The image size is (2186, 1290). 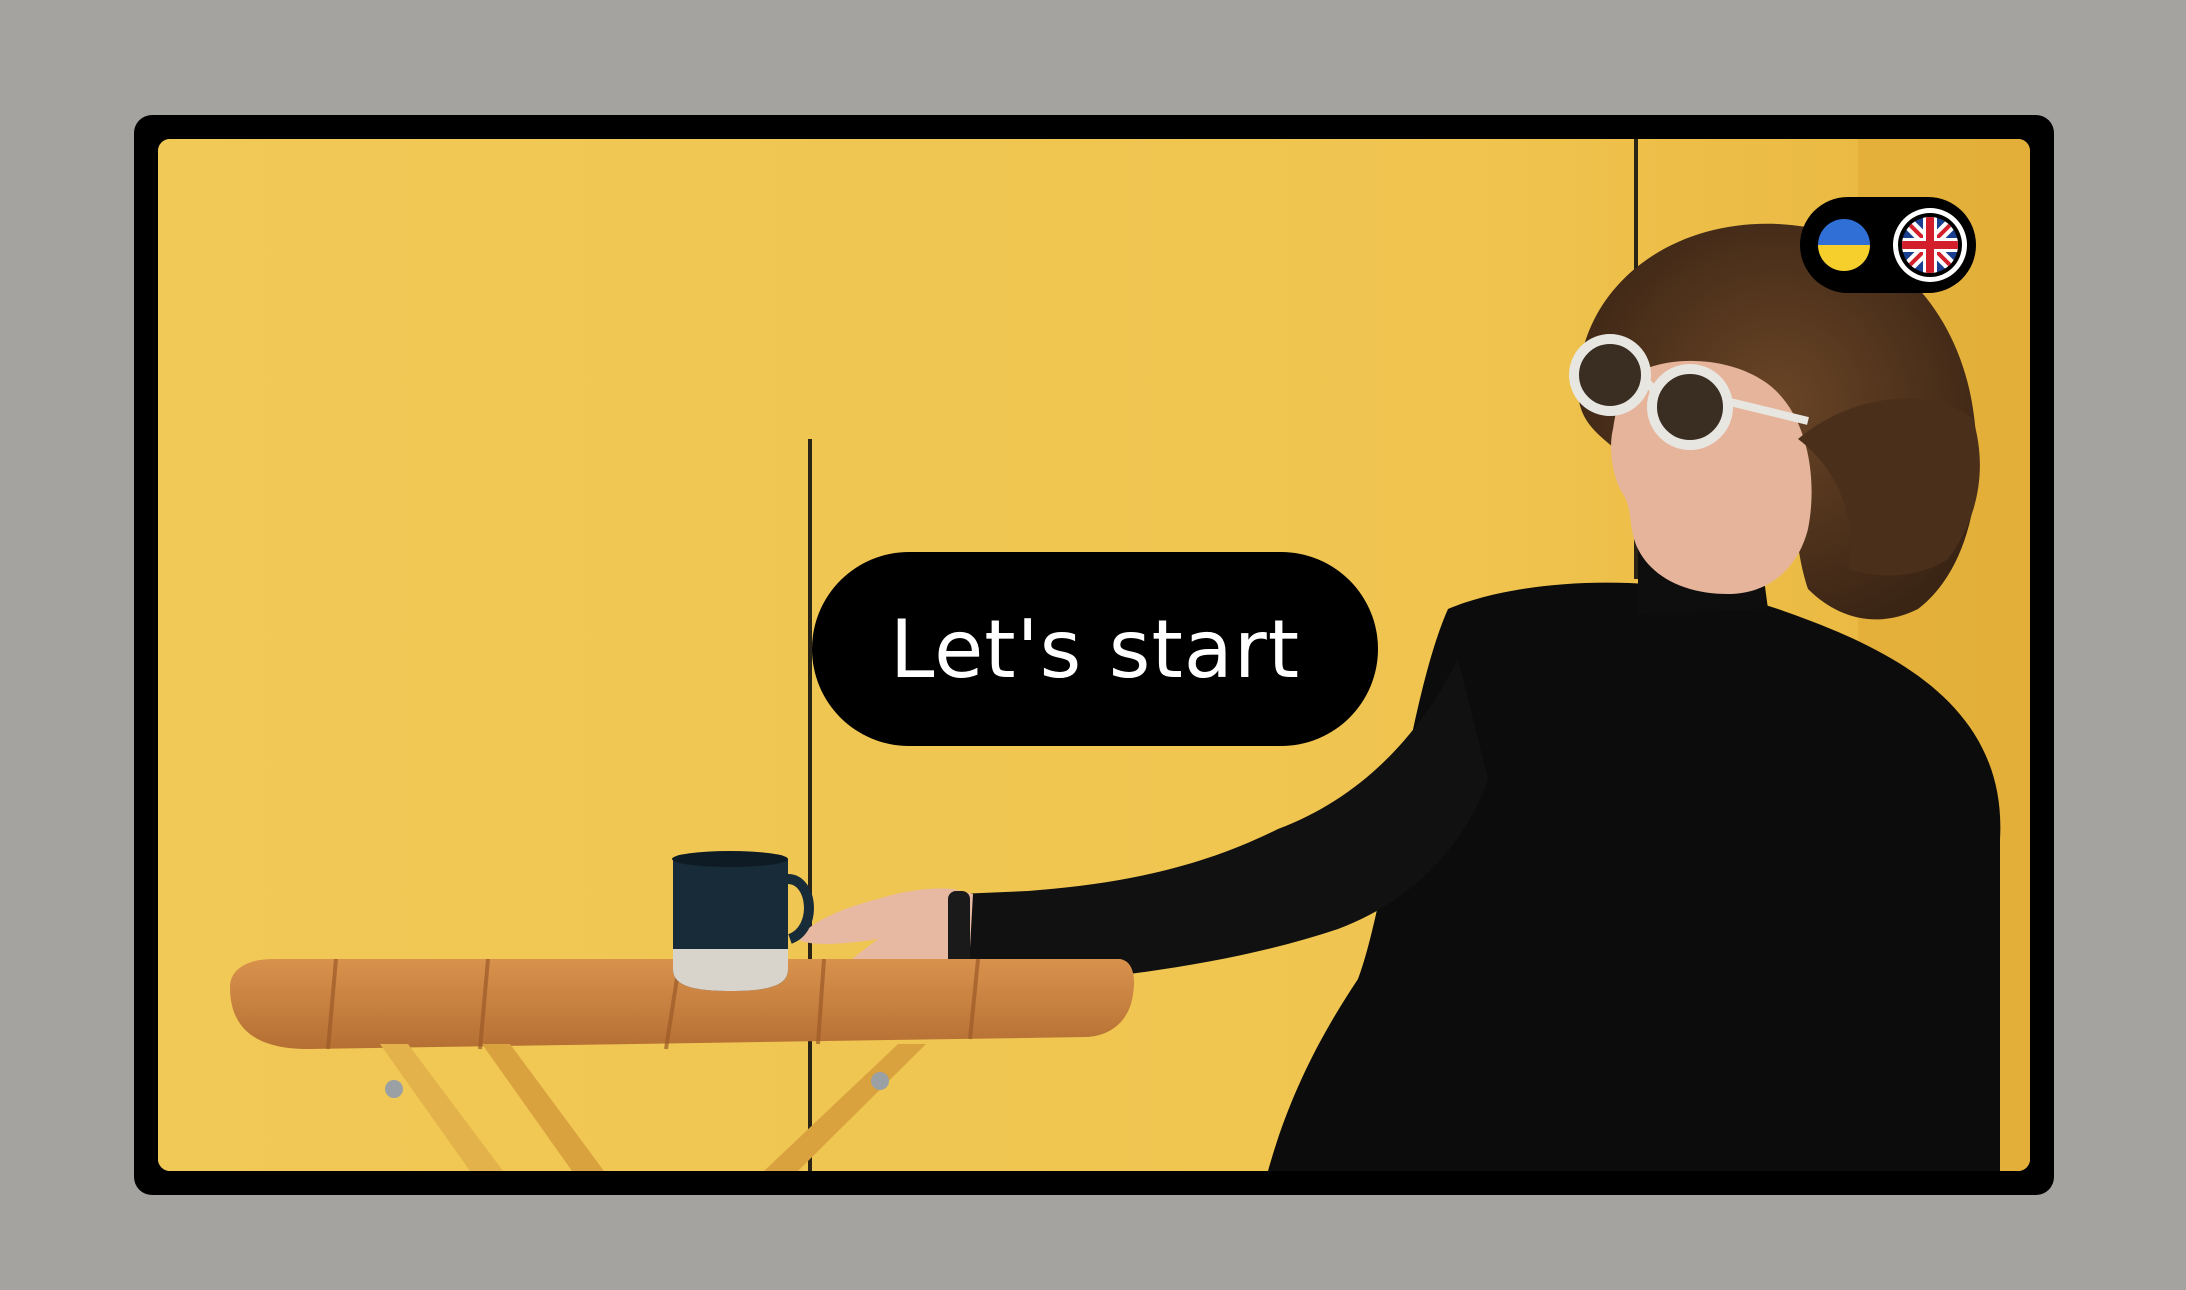 What do you see at coordinates (730, 859) in the screenshot?
I see `cup-rim` at bounding box center [730, 859].